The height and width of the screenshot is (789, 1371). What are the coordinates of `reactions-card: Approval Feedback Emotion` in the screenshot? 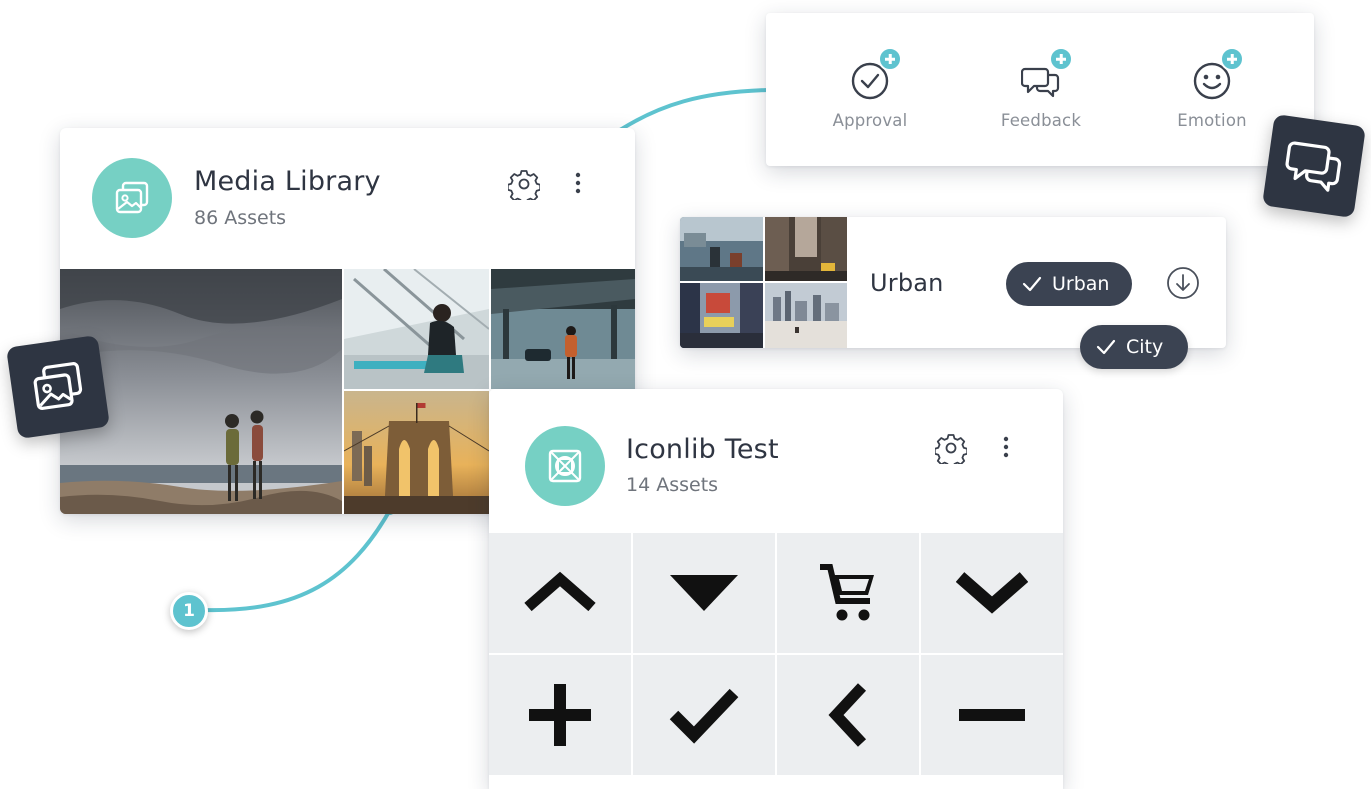 It's located at (1040, 89).